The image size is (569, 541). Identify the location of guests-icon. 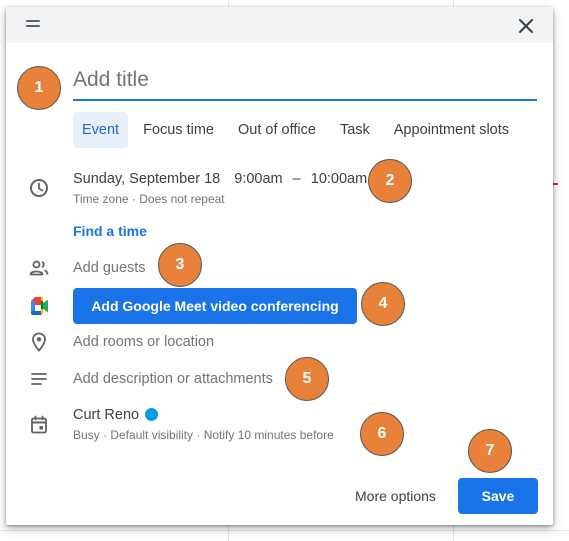
(39, 268).